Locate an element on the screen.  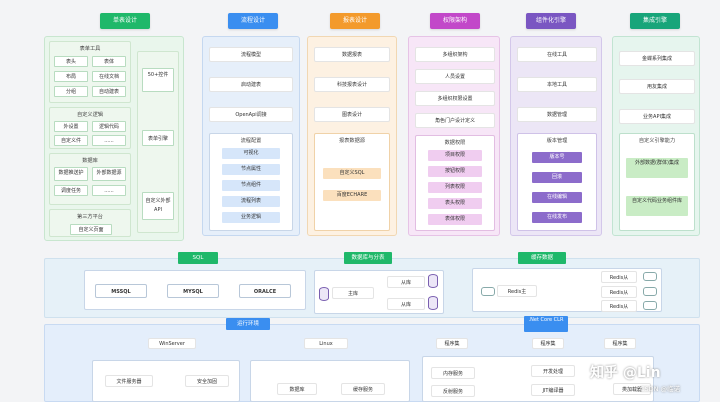
db-sync-panel: 主库 从库 从库 is located at coordinates (379, 292).